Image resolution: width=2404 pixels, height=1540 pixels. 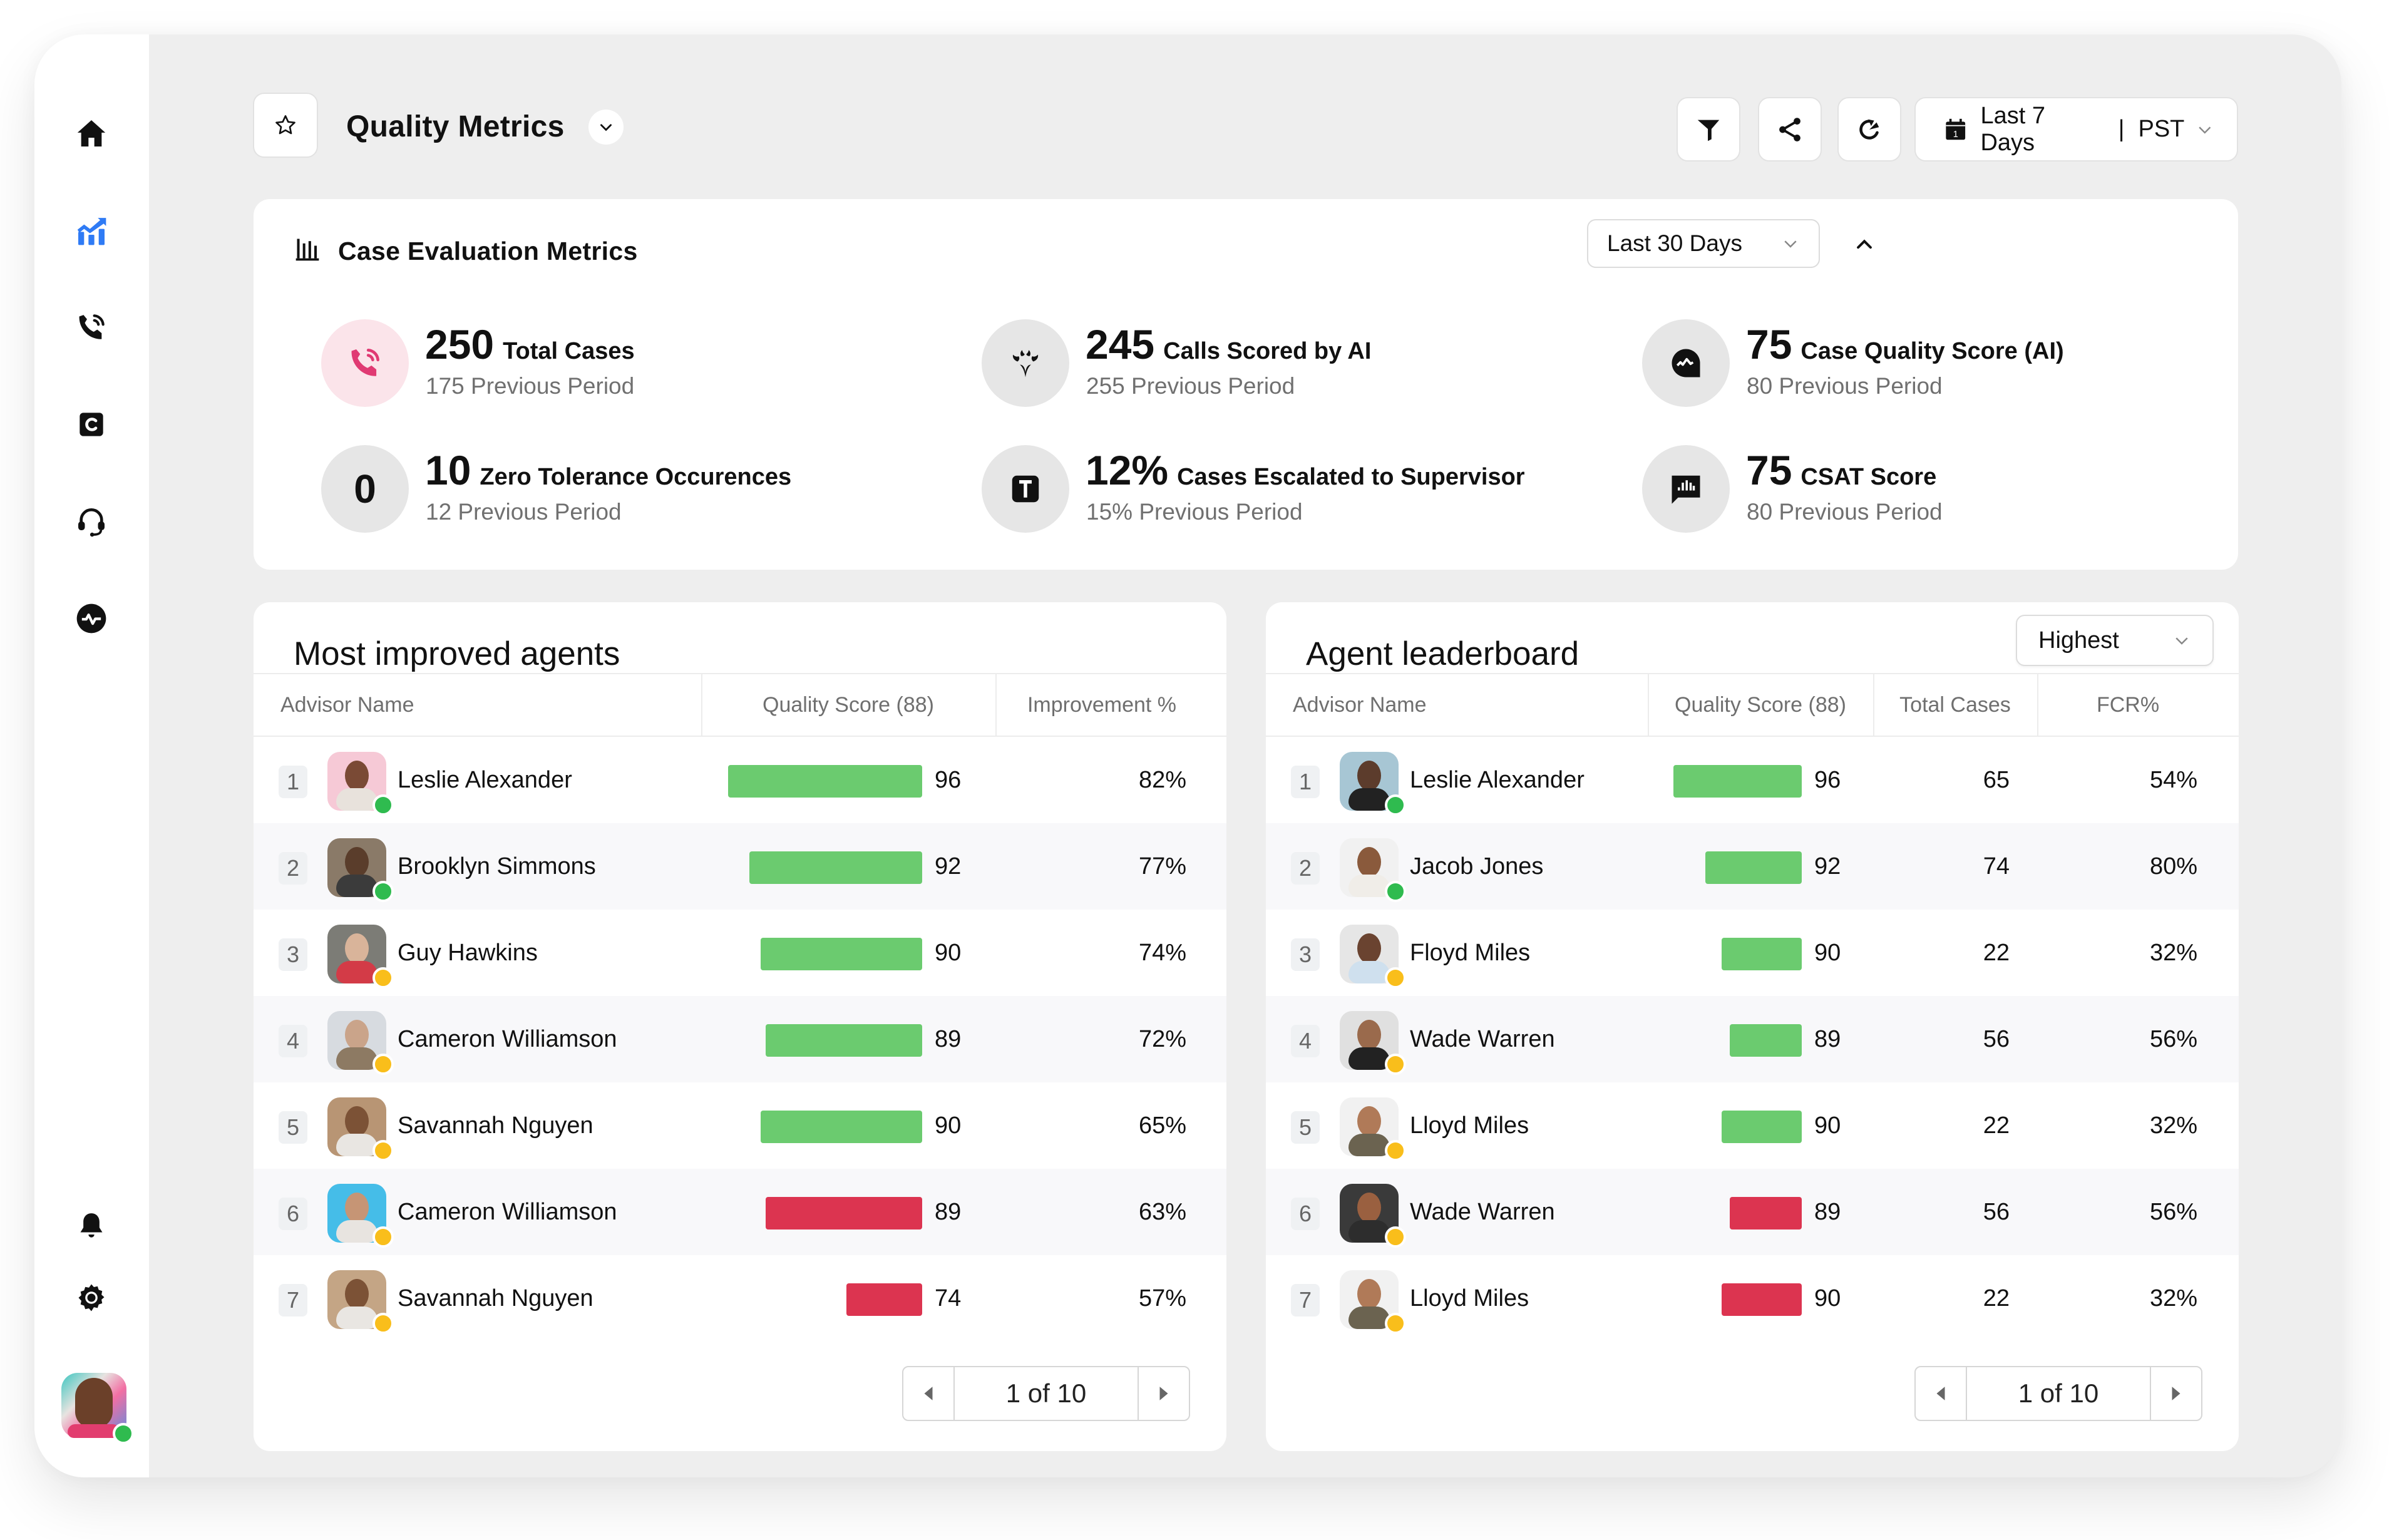 I want to click on table-row: 3 Guy Hawkins 90 74%, so click(x=740, y=953).